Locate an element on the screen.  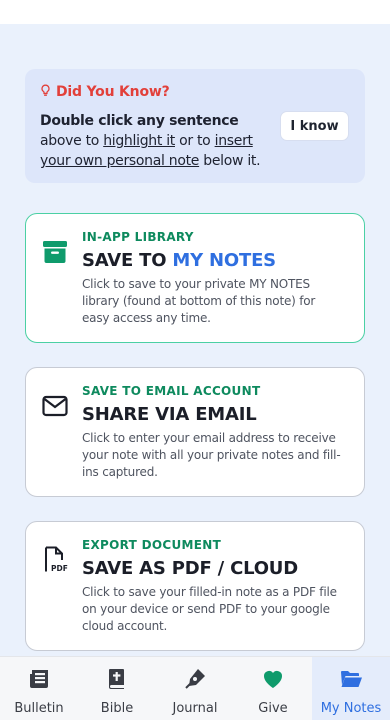
heading-highlight: MY NOTES is located at coordinates (224, 260).